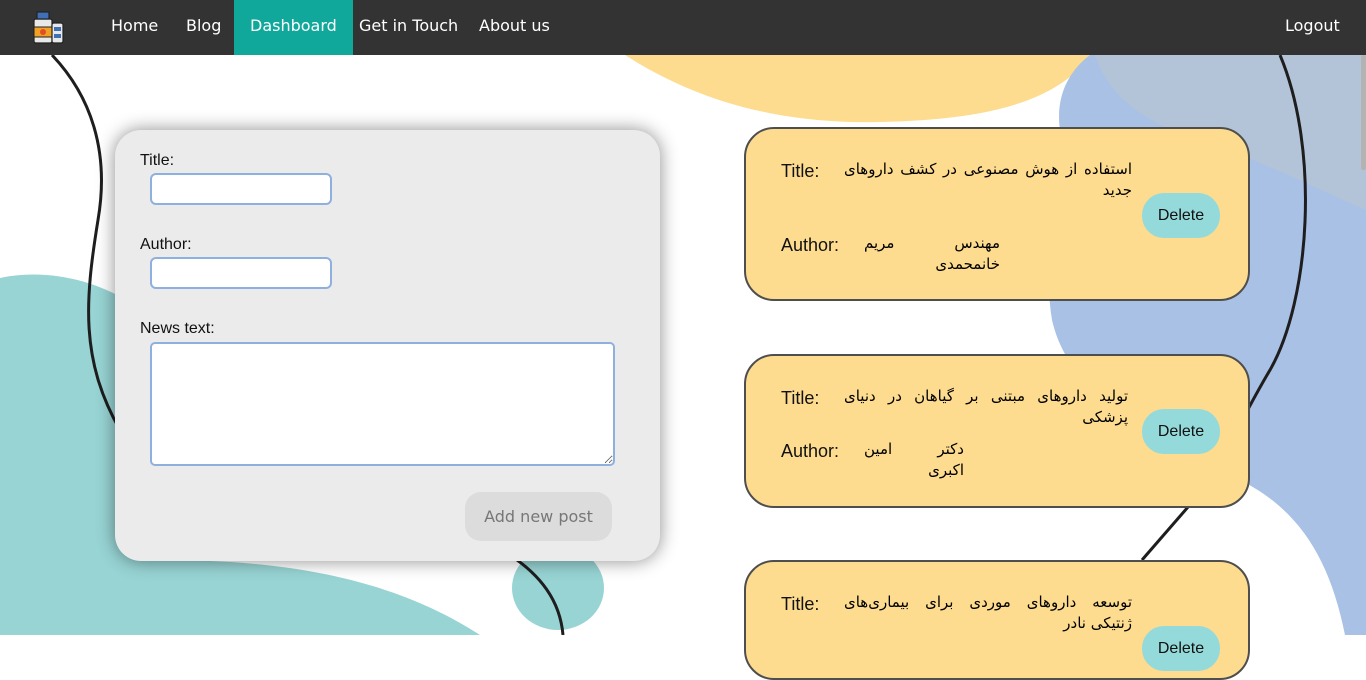  I want to click on nav-get-in-touch: Get in Touch, so click(408, 27).